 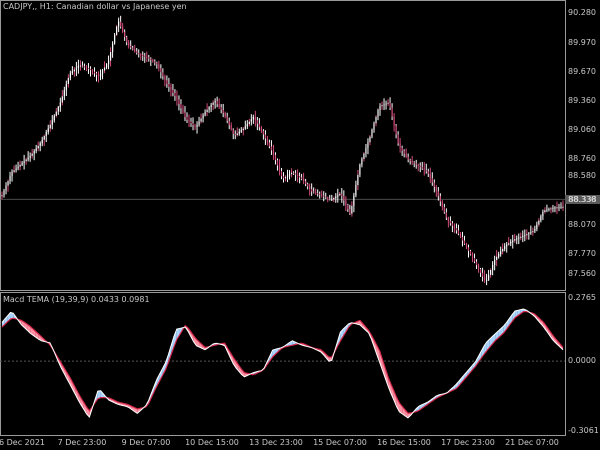 What do you see at coordinates (468, 442) in the screenshot?
I see `time-tick: 17 Dec 23:00` at bounding box center [468, 442].